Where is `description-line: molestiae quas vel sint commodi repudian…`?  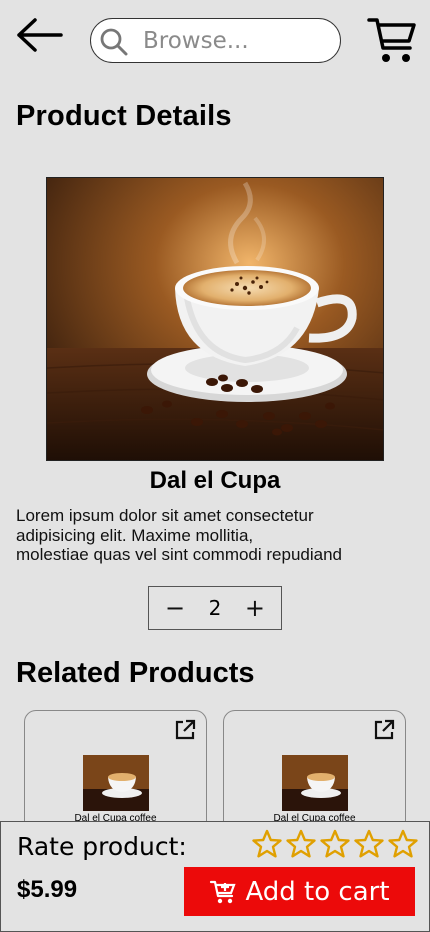
description-line: molestiae quas vel sint commodi repudian… is located at coordinates (179, 554).